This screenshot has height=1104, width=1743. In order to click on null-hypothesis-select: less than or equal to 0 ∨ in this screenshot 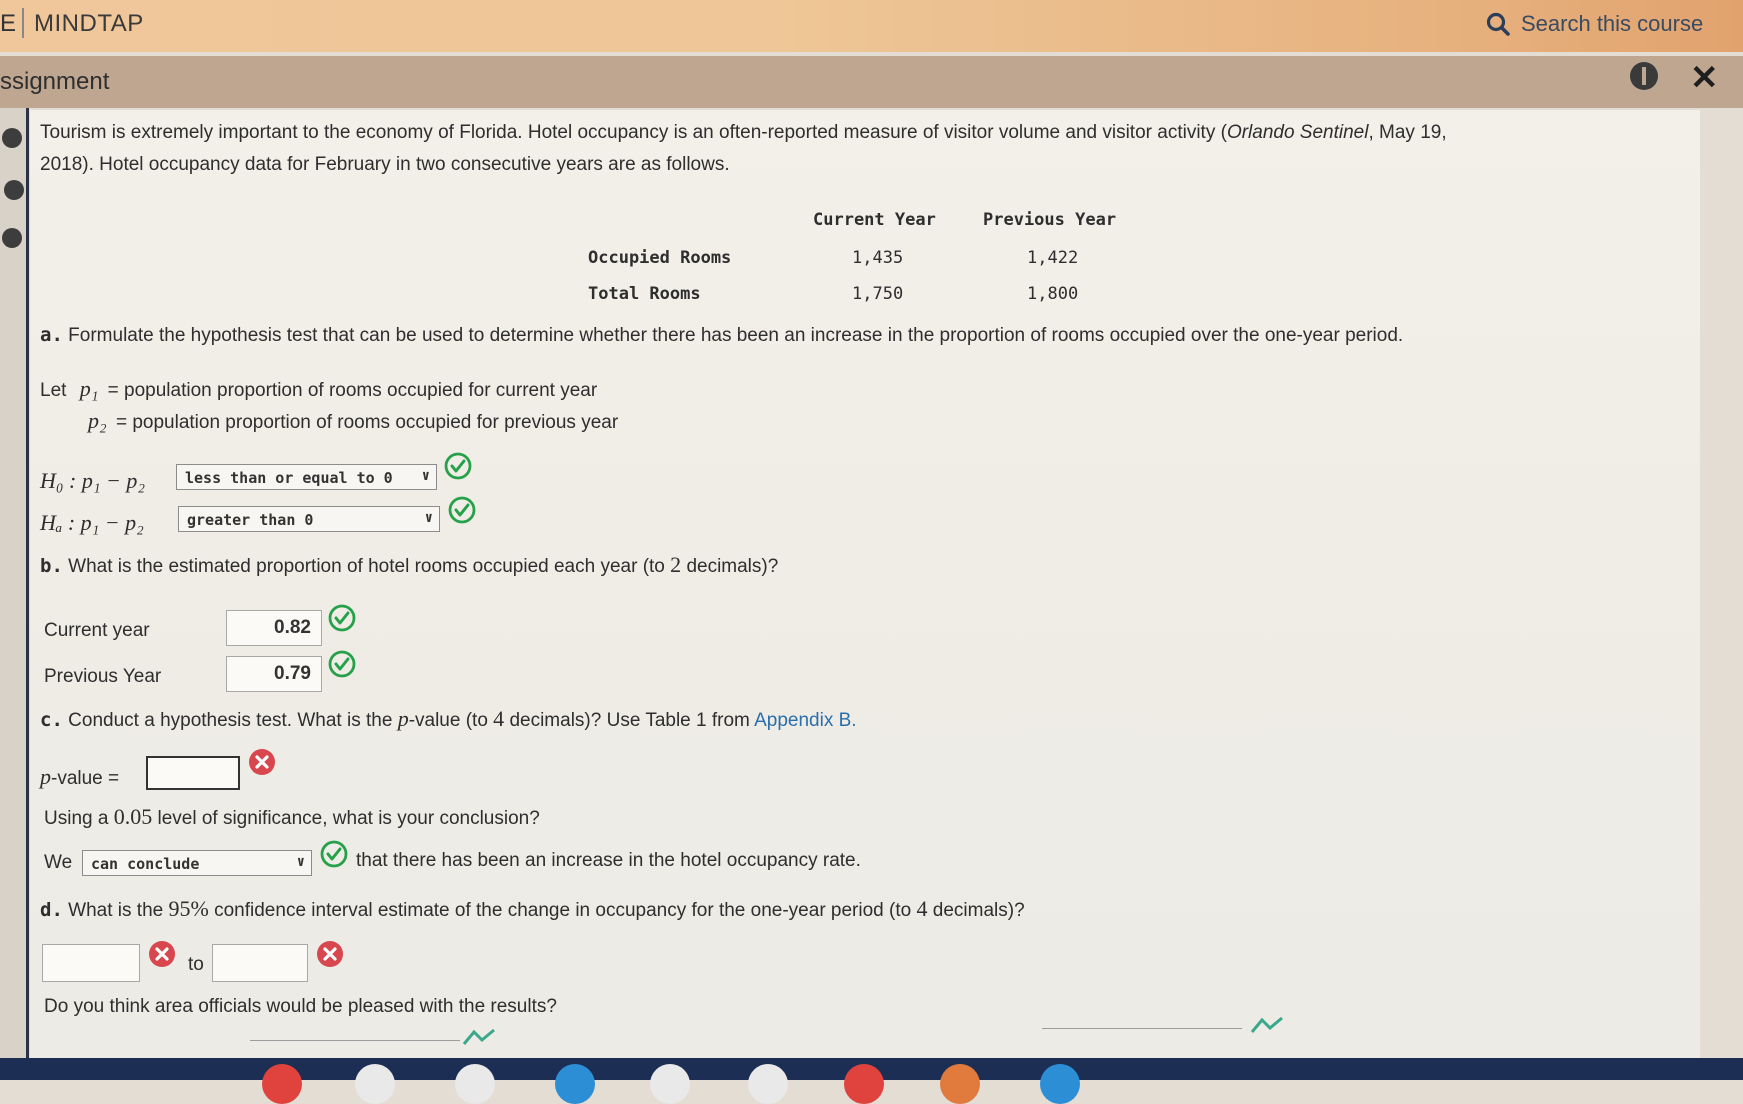, I will do `click(306, 477)`.